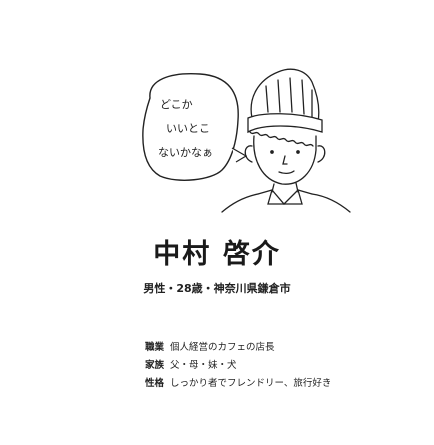  I want to click on speech-bubble: どこか いいとこ ないかなぁ, so click(195, 127).